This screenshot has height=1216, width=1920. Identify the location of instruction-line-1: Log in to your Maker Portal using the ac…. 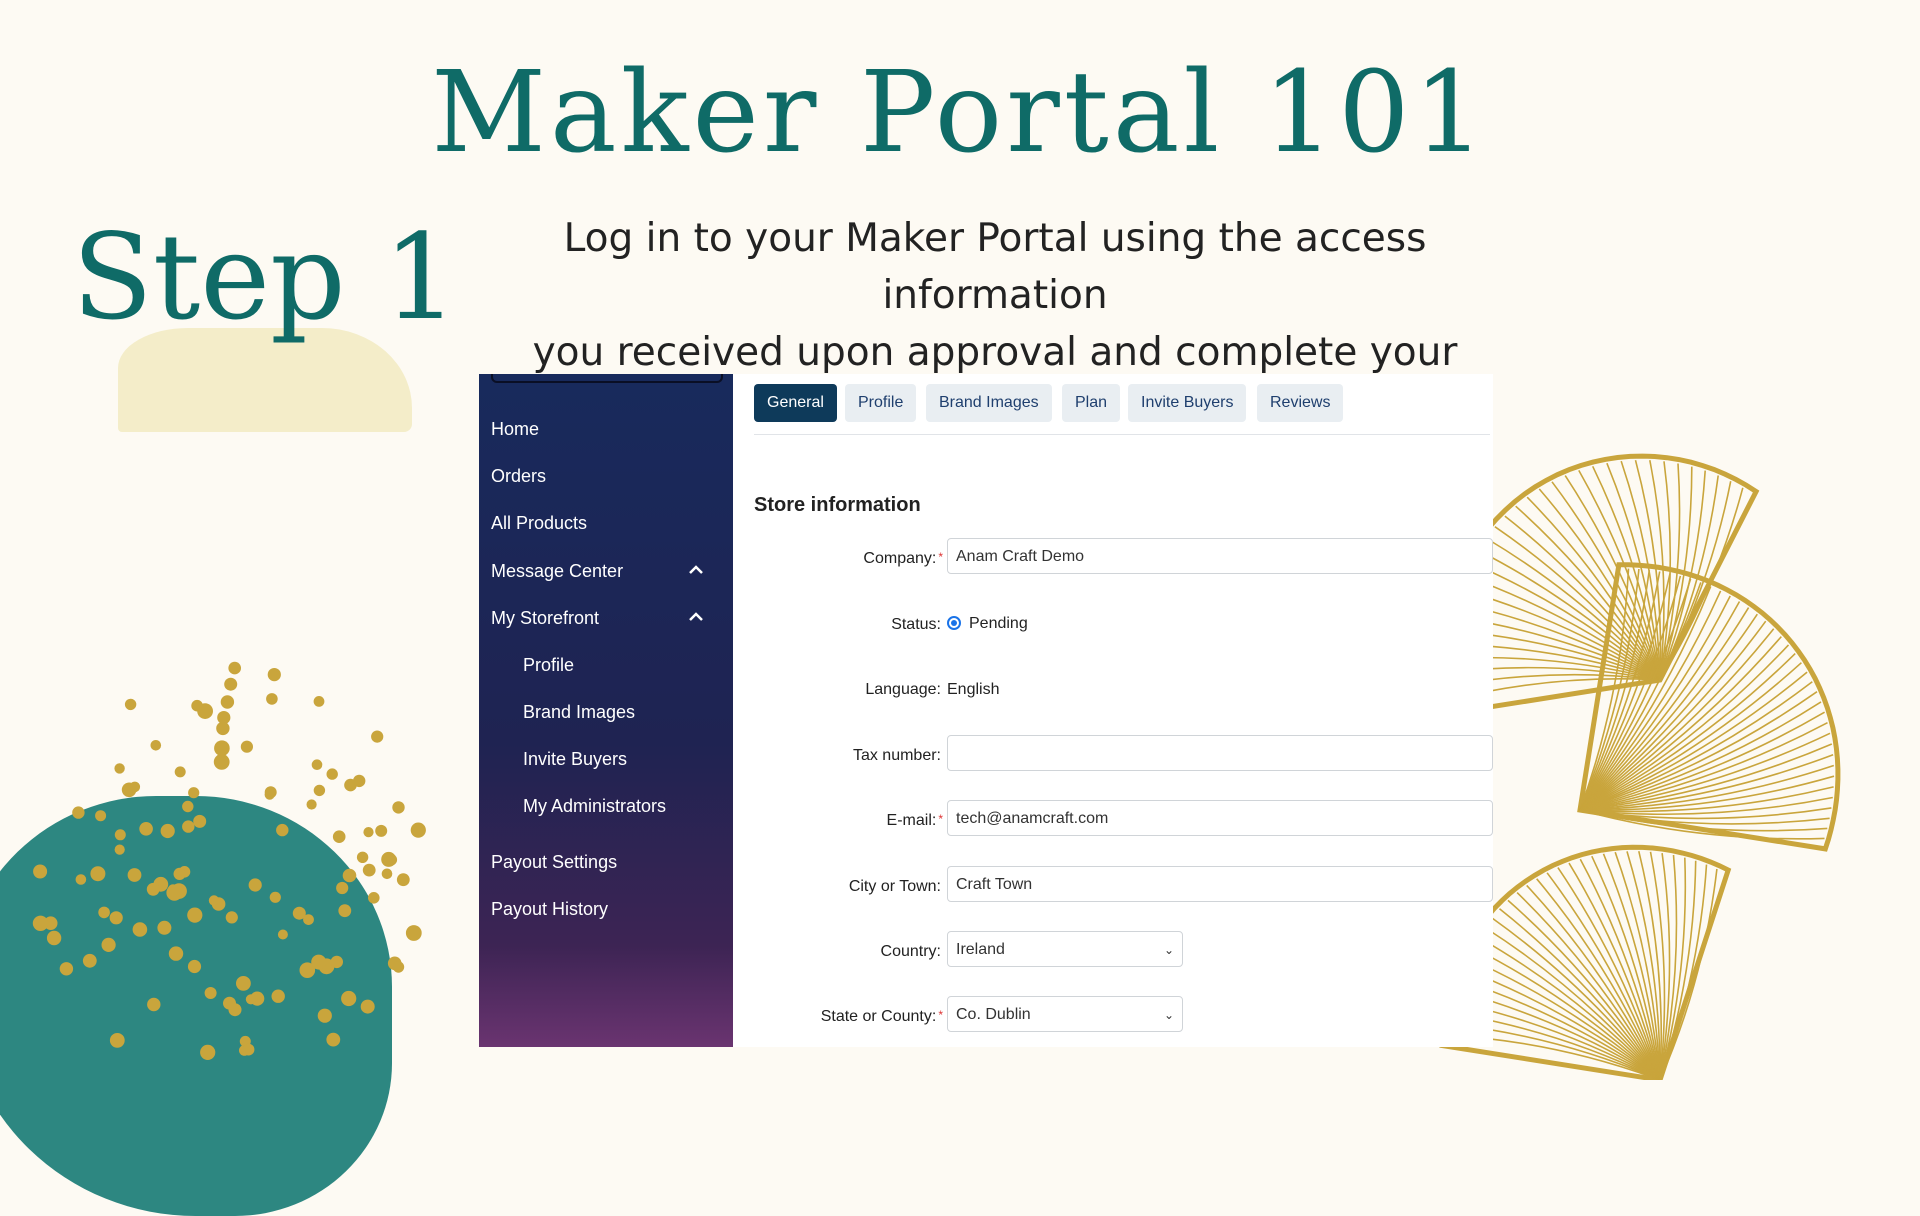
(995, 267).